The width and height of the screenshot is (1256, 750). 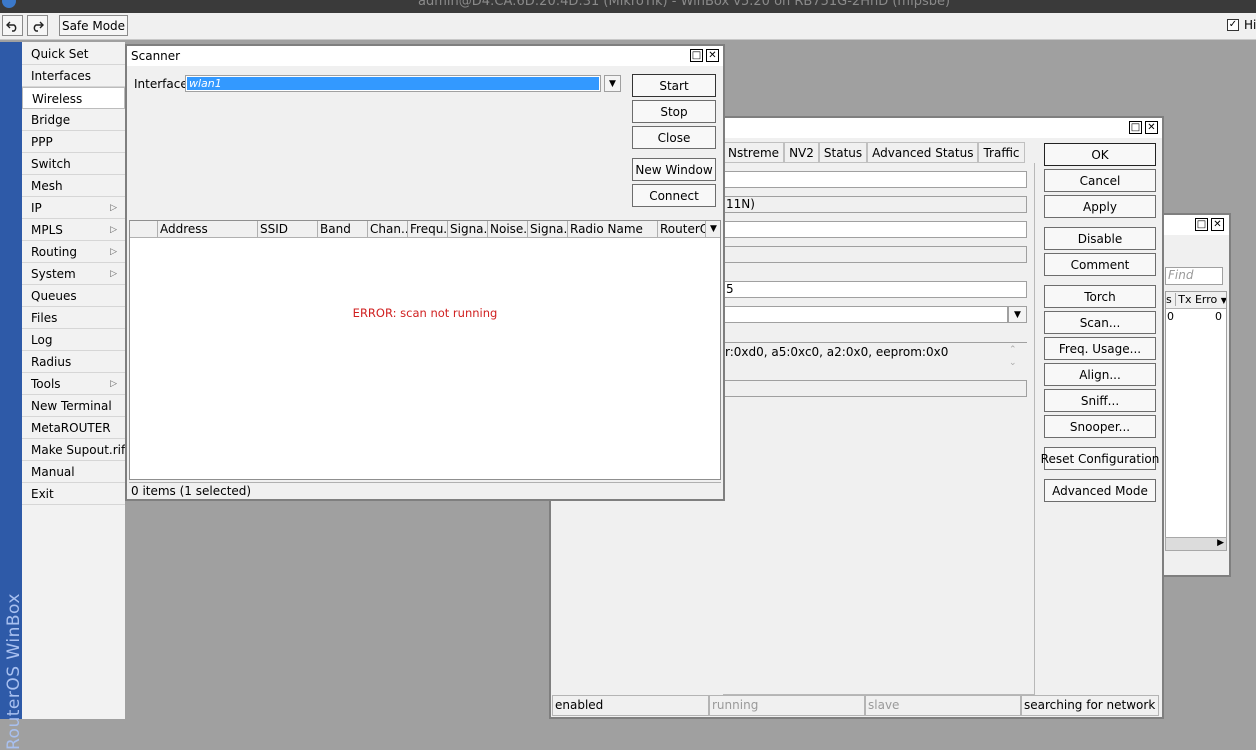 I want to click on menu-item-make-supout: Make Supout.rif, so click(x=73, y=450).